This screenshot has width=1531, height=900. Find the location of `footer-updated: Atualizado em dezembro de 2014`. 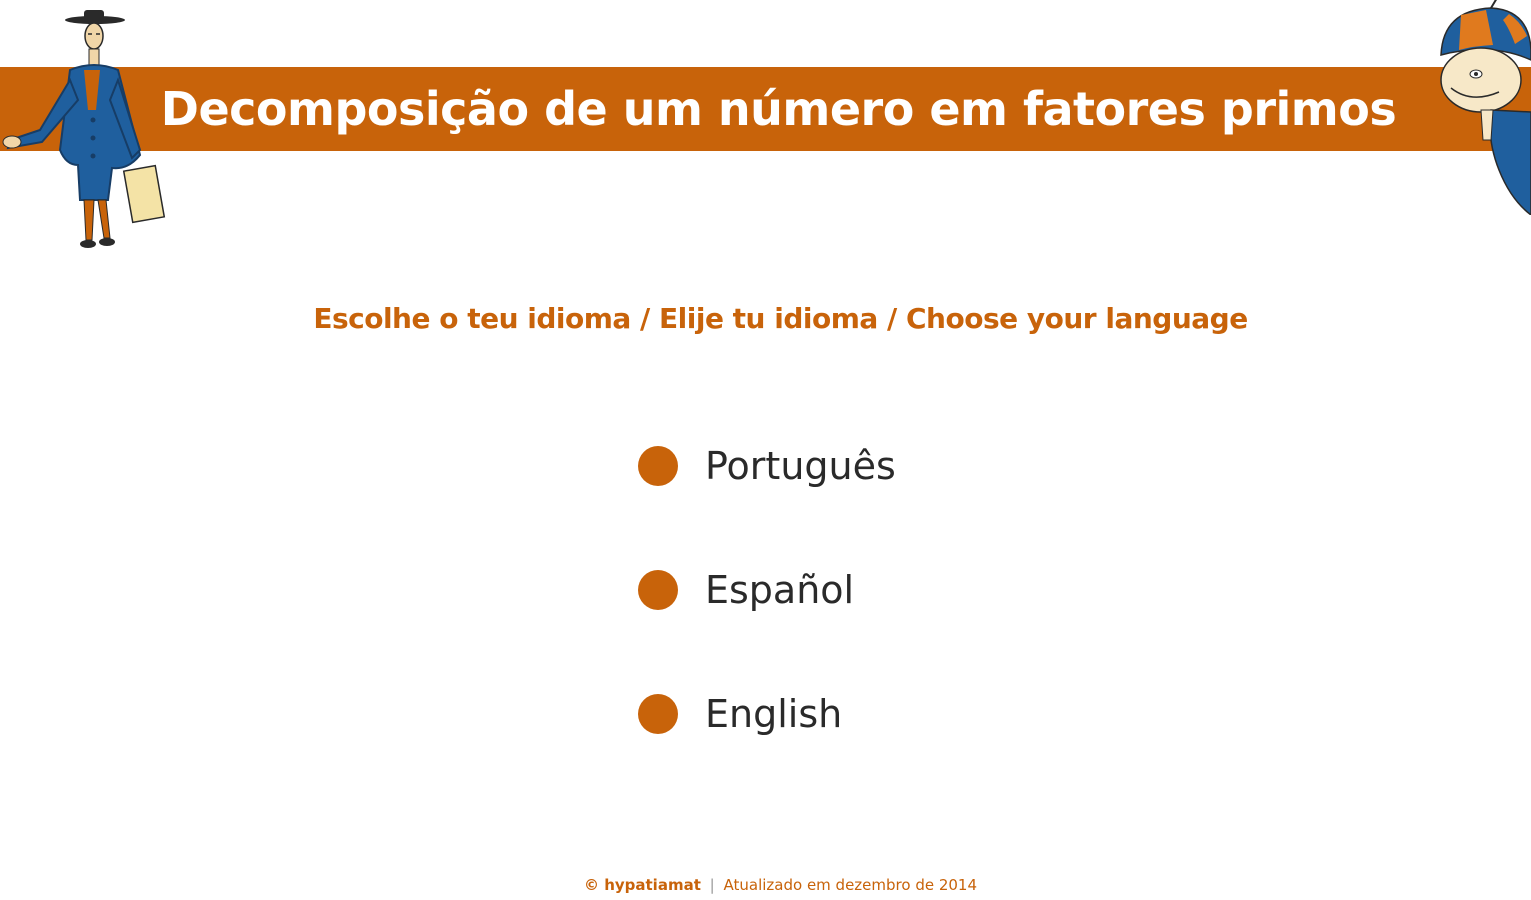

footer-updated: Atualizado em dezembro de 2014 is located at coordinates (850, 885).